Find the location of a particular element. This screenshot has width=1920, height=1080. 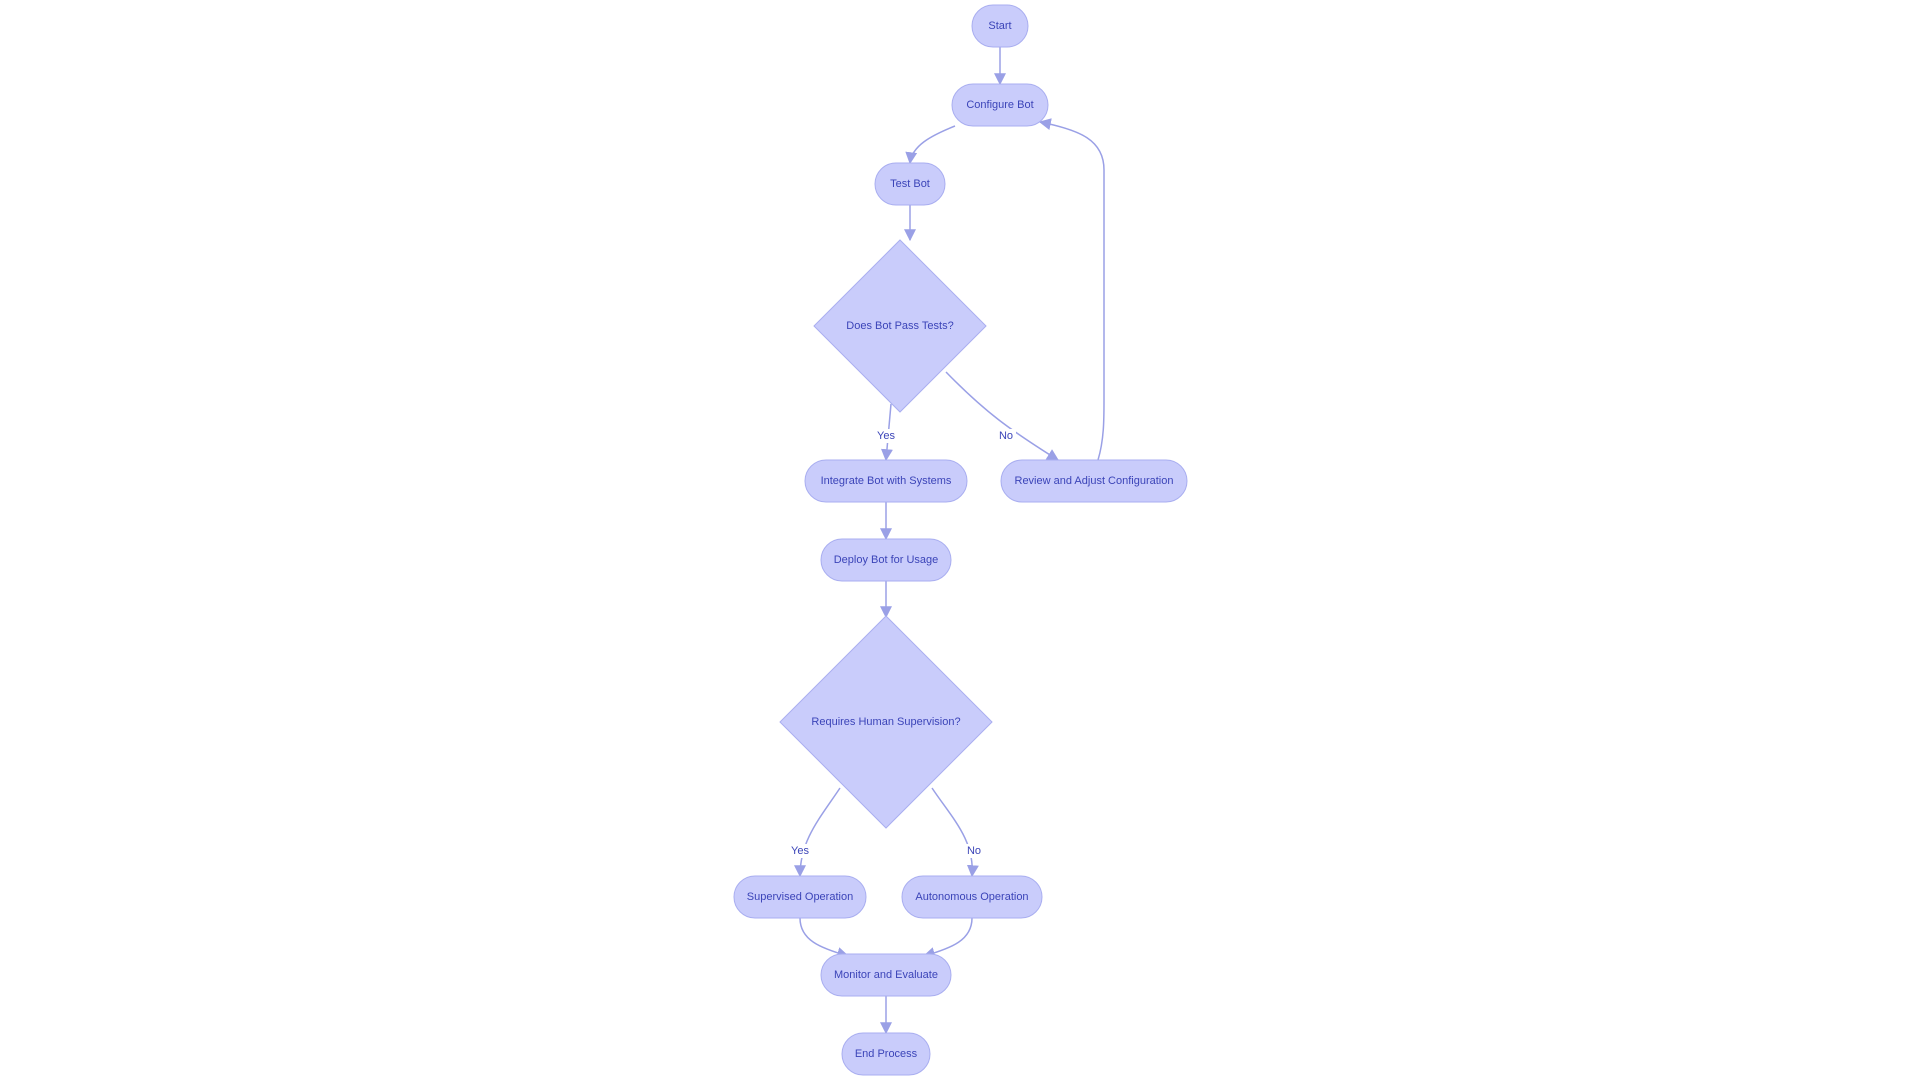

edge-label-pass-to-integrate: Yes is located at coordinates (886, 436).